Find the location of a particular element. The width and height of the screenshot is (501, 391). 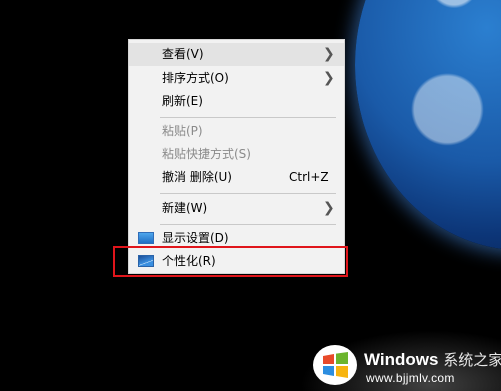

menu-item-refresh: 刷新(E) is located at coordinates (236, 101).